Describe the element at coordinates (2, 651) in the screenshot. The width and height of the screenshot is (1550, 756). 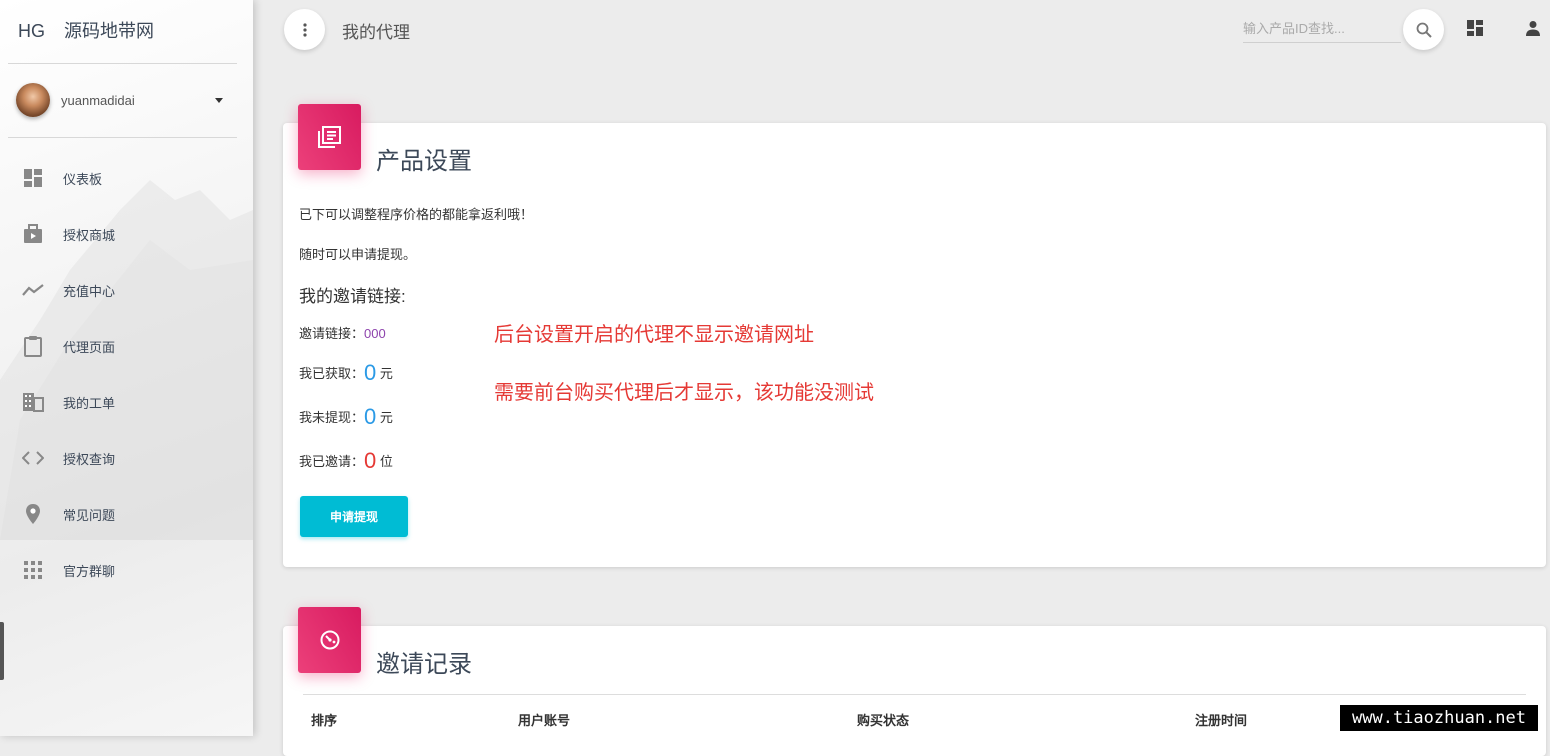
I see `sidebar-resize-handle` at that location.